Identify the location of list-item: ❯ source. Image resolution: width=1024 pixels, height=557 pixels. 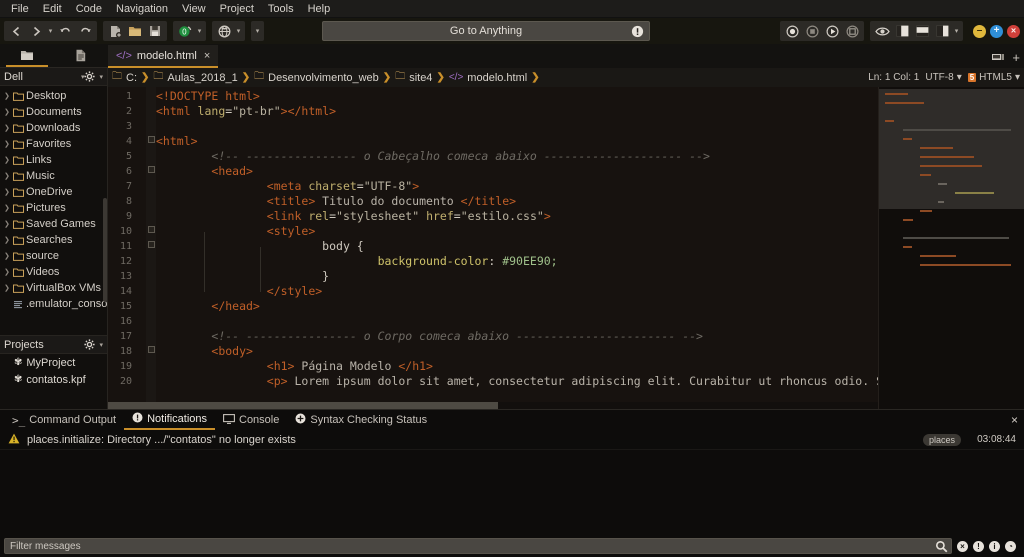
(53, 256).